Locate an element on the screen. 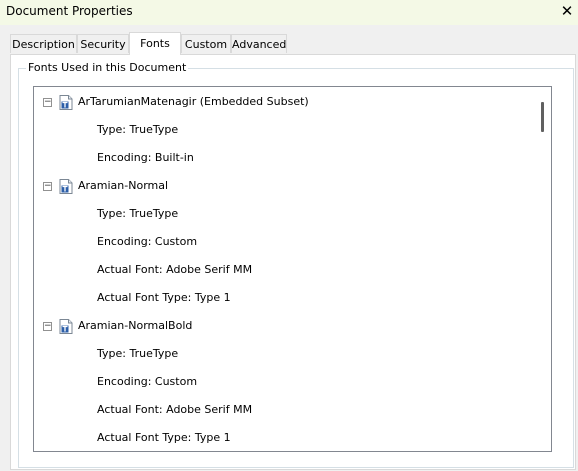 This screenshot has width=578, height=471. tab-custom: Custom is located at coordinates (206, 43).